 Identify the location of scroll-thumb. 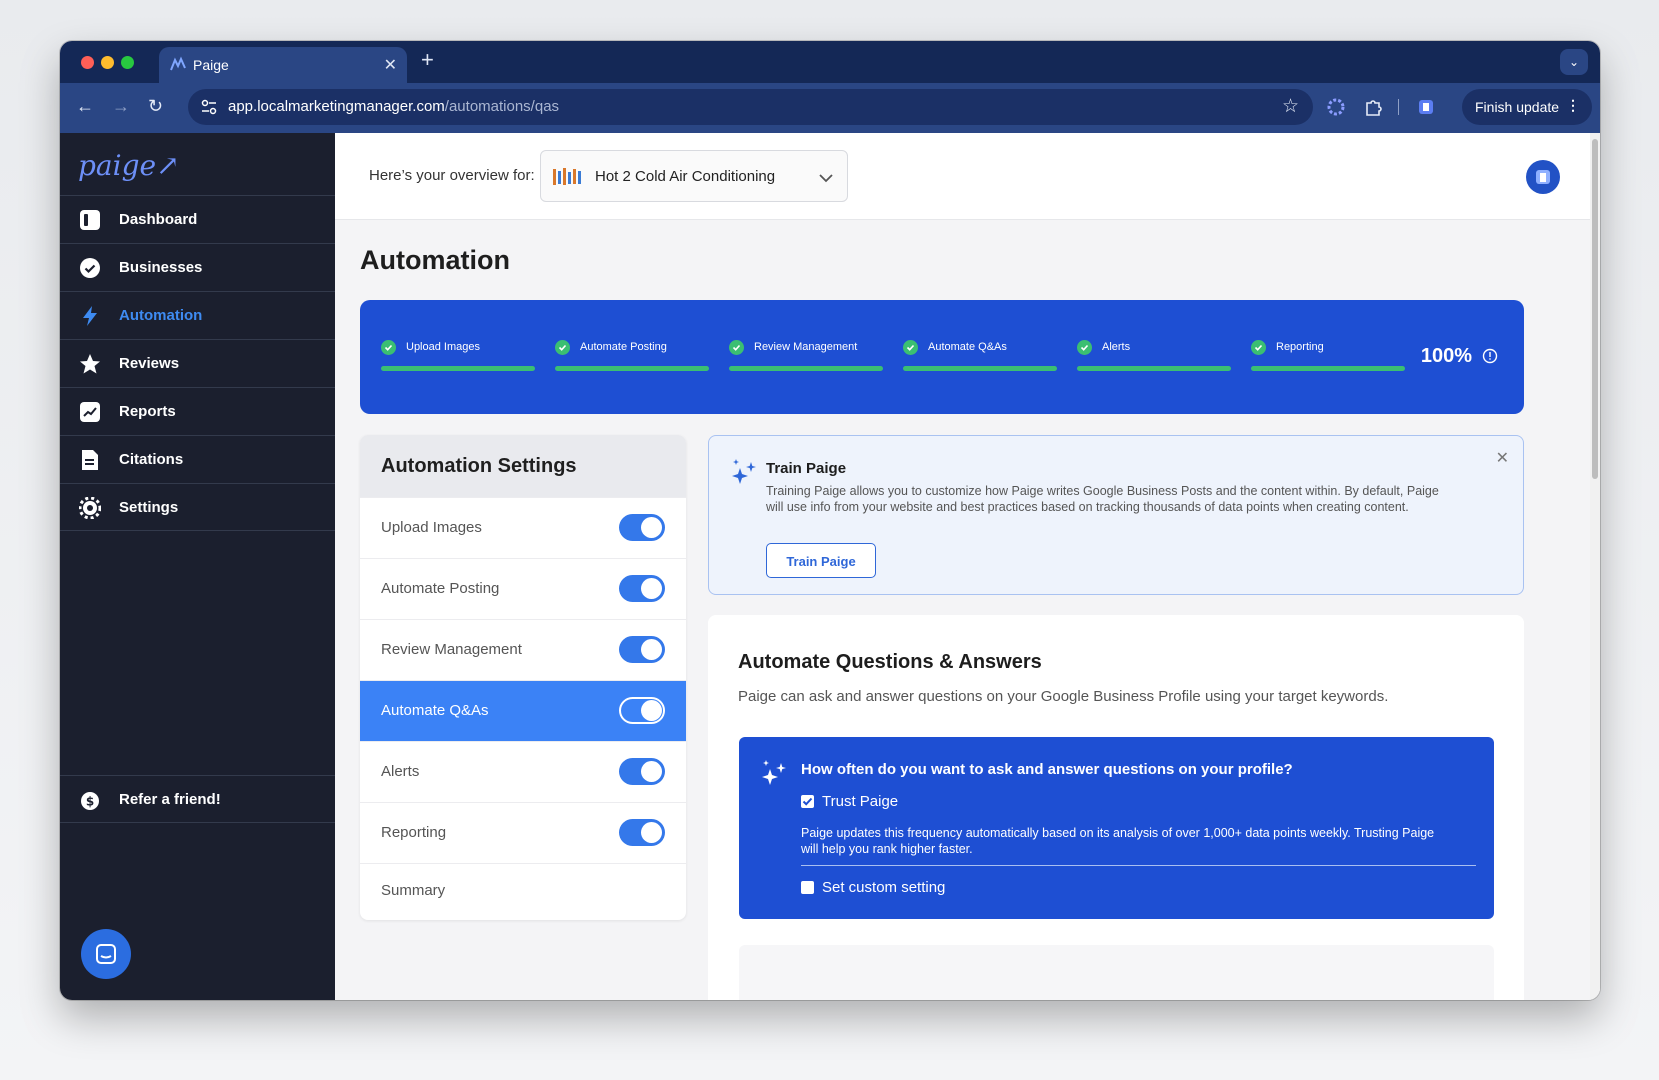
(1595, 309).